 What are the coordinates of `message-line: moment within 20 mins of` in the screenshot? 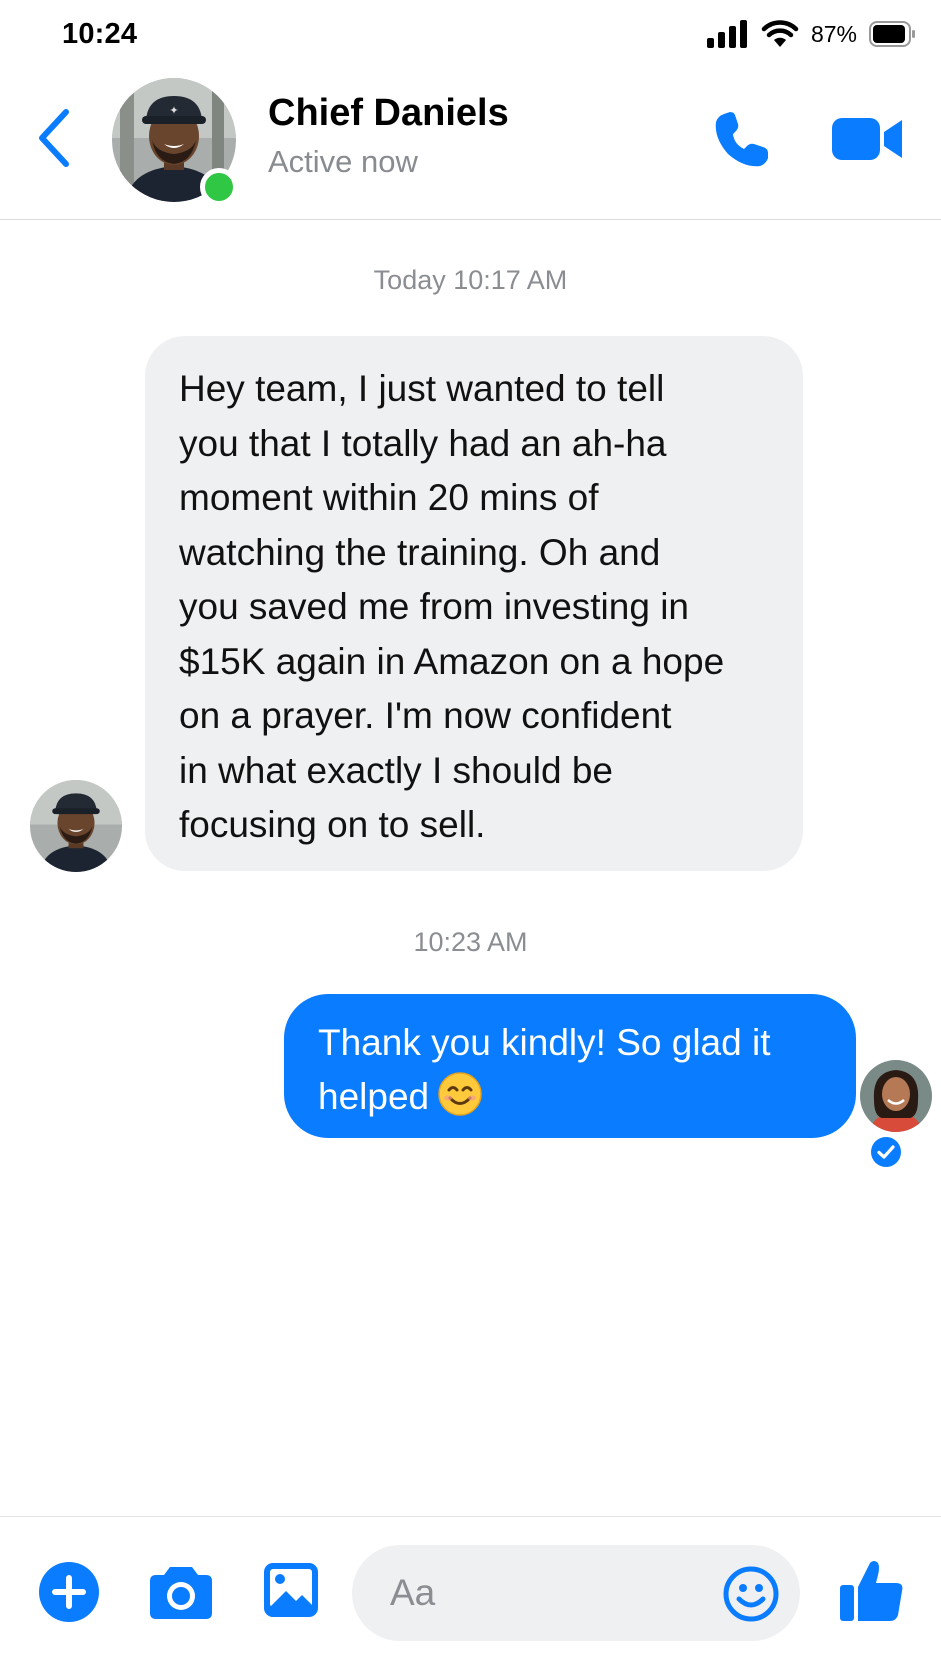 It's located at (389, 497).